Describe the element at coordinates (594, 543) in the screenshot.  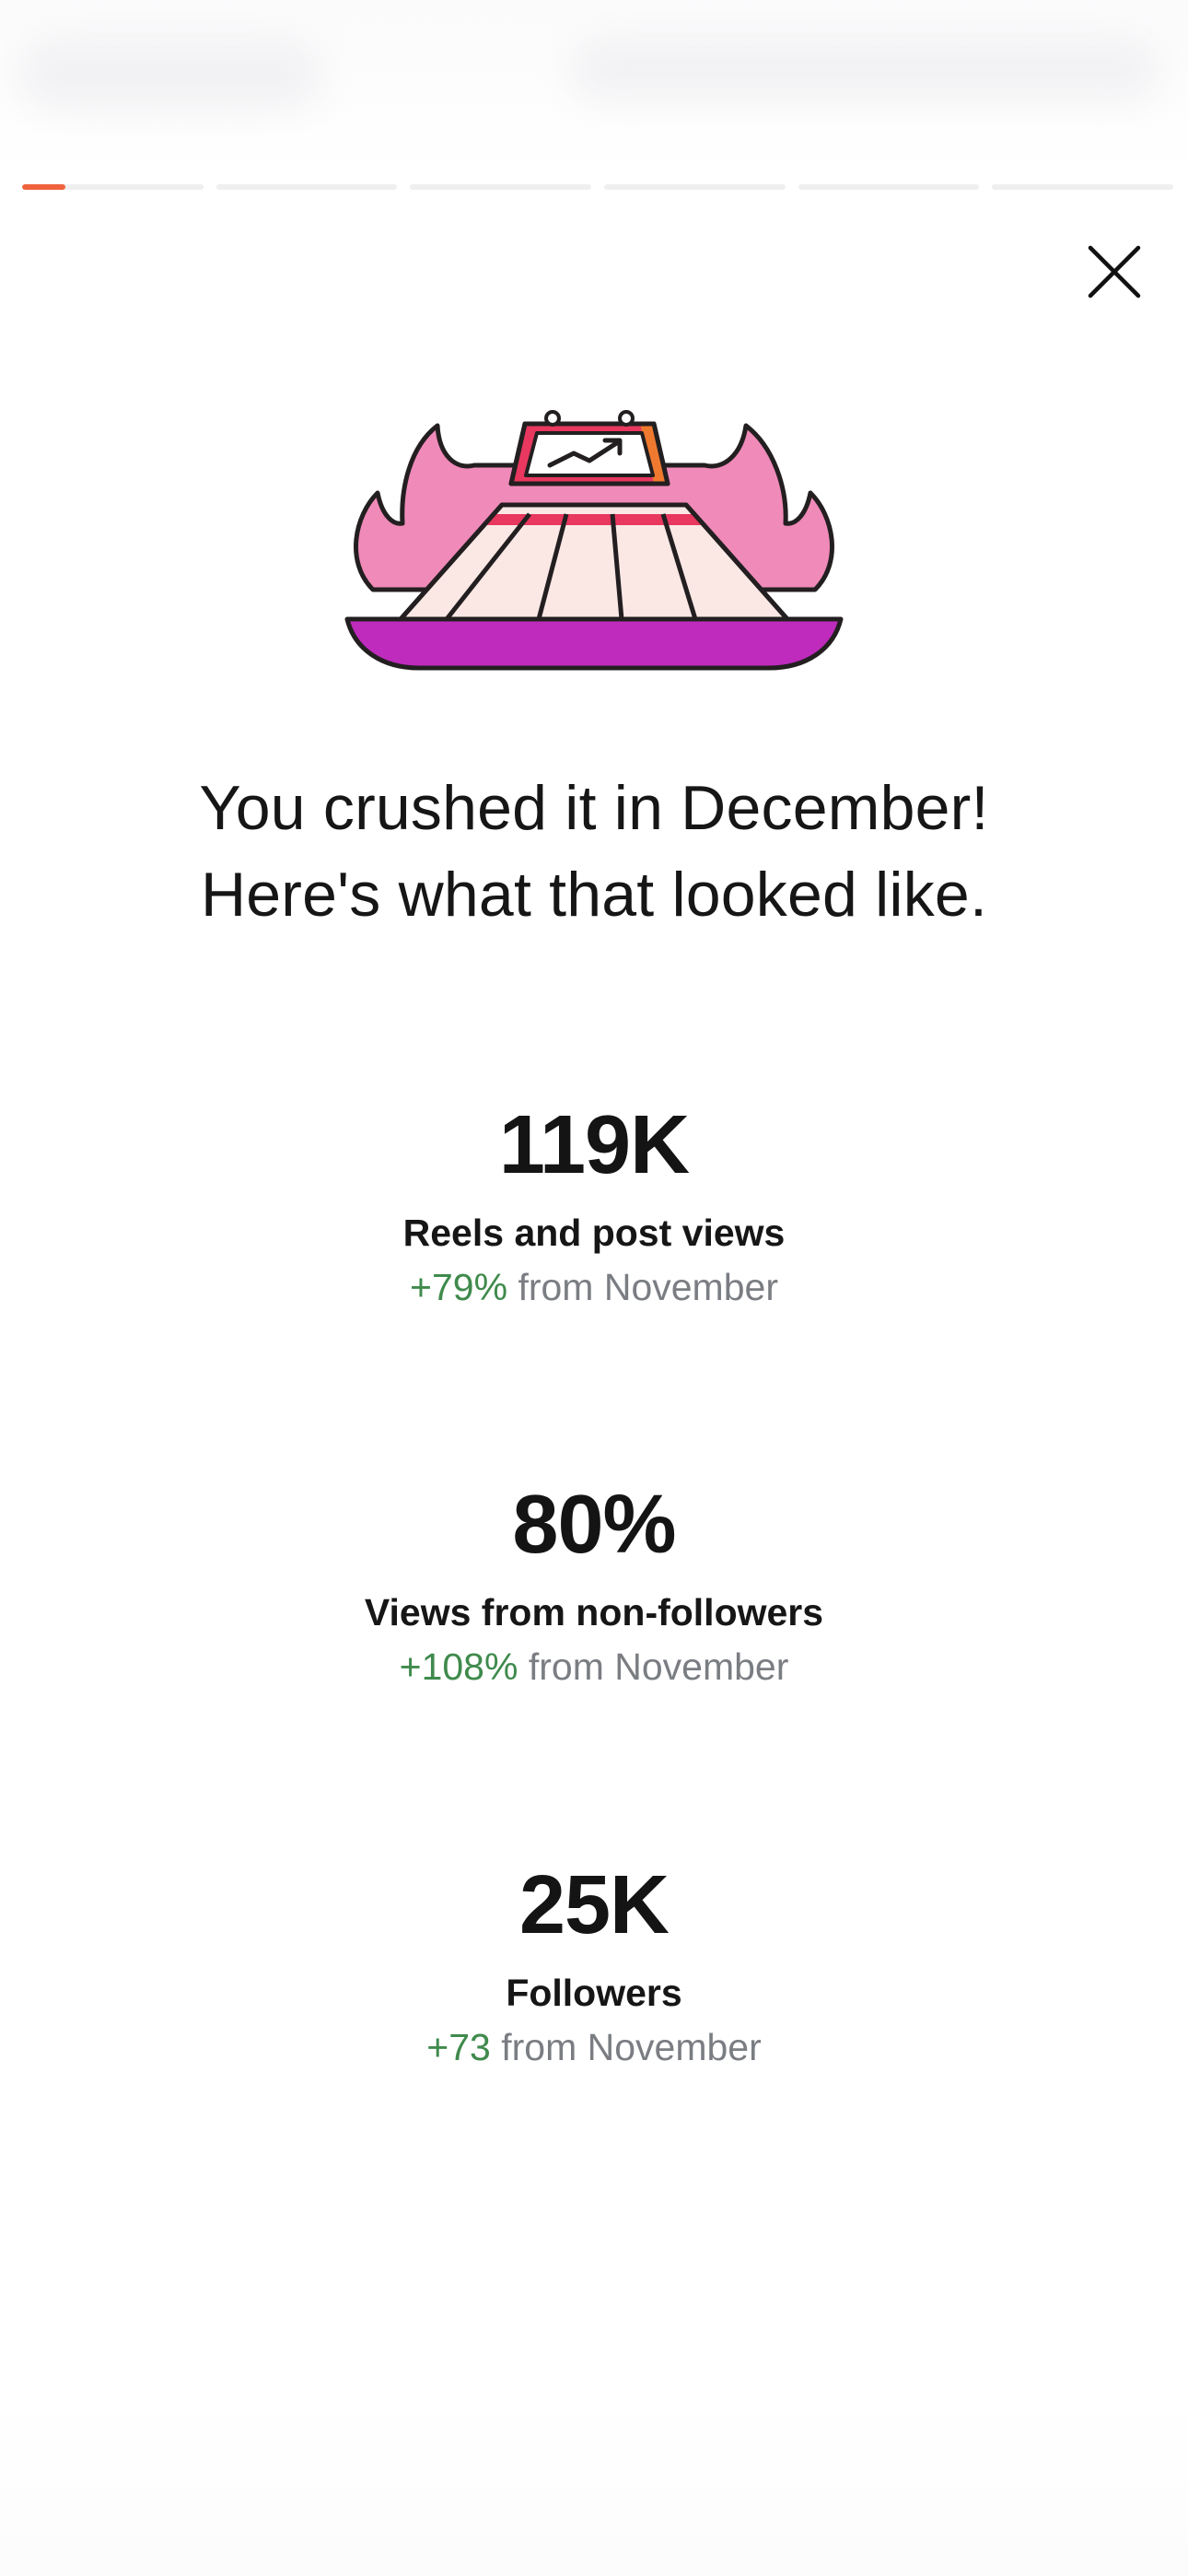
I see `flaming-calendar-growth-icon` at that location.